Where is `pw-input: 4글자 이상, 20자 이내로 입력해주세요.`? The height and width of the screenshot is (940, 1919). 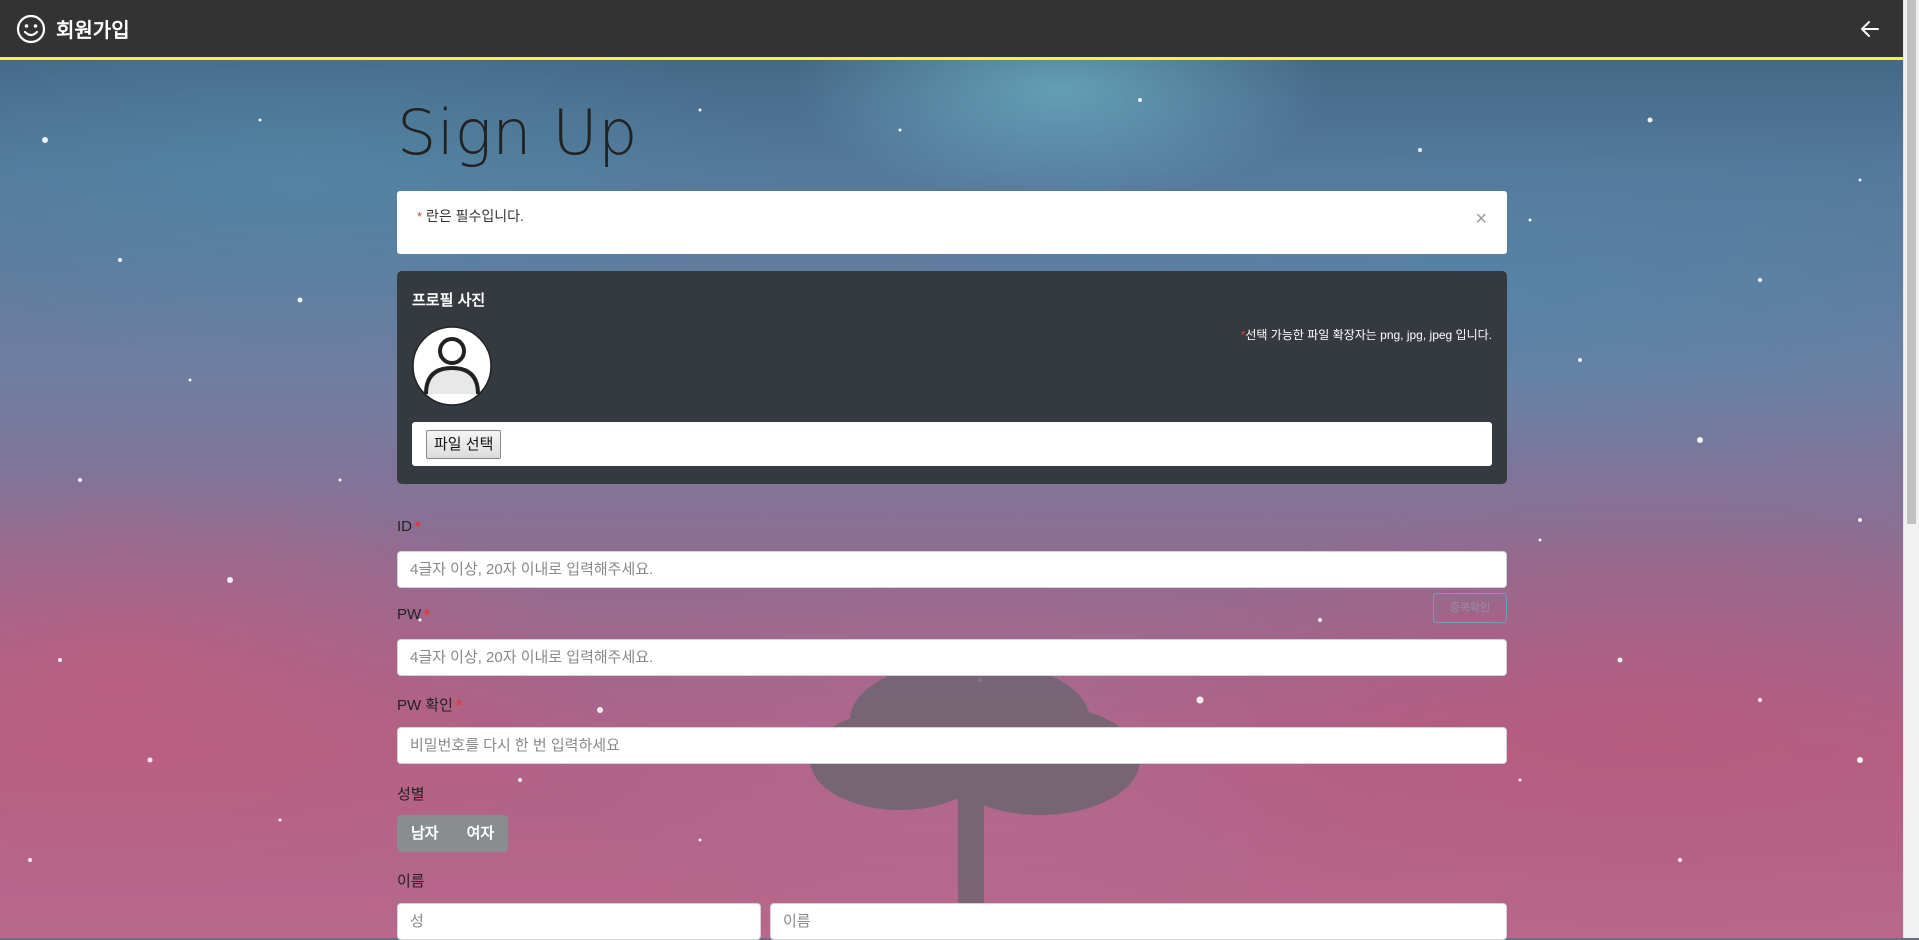
pw-input: 4글자 이상, 20자 이내로 입력해주세요. is located at coordinates (952, 657).